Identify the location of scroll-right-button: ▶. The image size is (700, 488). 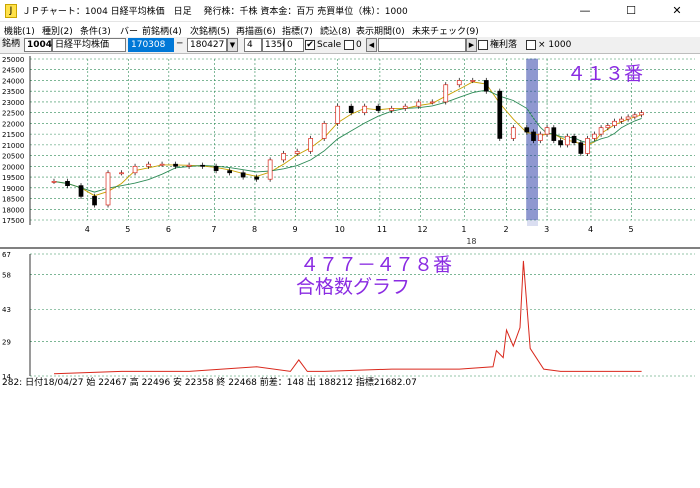
(471, 45).